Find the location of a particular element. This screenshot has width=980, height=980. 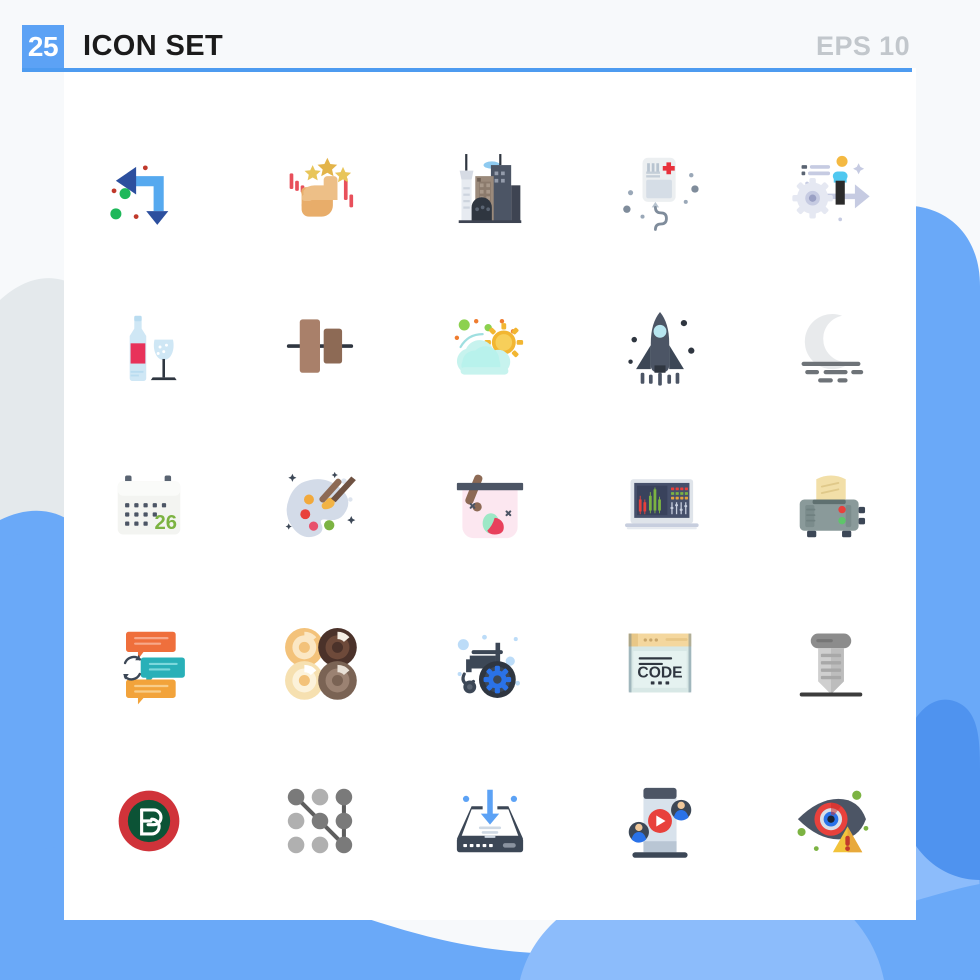

paint-palette-brush-icon is located at coordinates (320, 504).